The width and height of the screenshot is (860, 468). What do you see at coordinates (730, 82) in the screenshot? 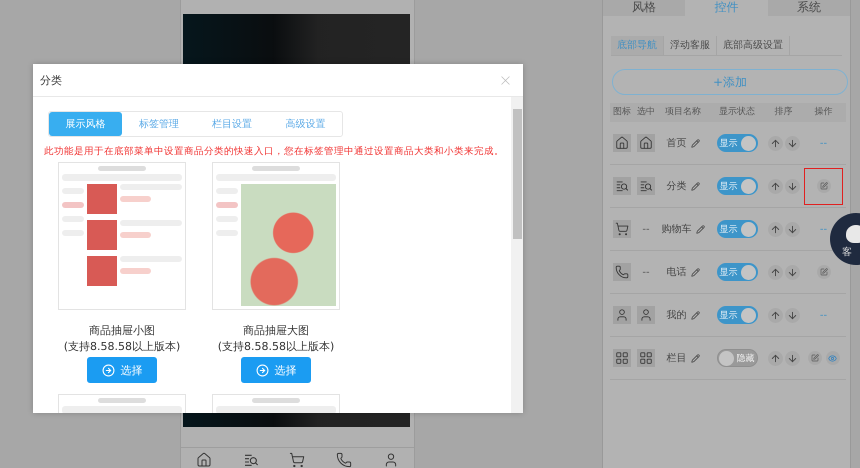
I see `add-button: +添加` at bounding box center [730, 82].